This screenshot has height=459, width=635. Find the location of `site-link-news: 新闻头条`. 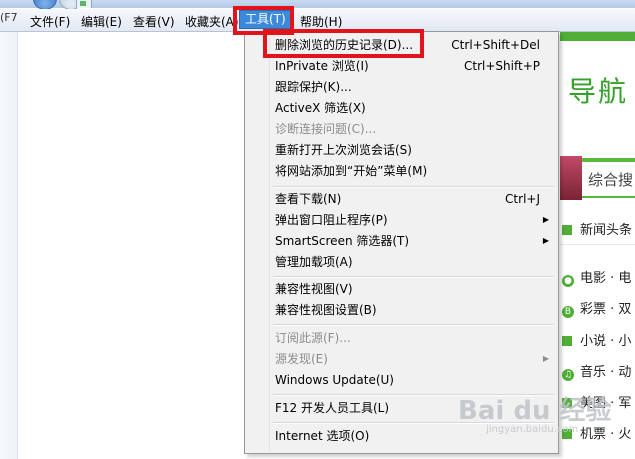

site-link-news: 新闻头条 is located at coordinates (597, 228).